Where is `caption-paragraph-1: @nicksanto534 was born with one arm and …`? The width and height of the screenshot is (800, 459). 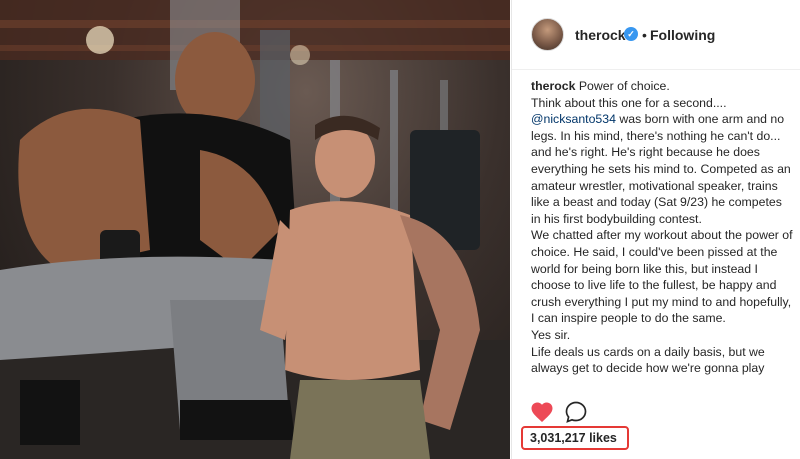
caption-paragraph-1: @nicksanto534 was born with one arm and … is located at coordinates (662, 169).